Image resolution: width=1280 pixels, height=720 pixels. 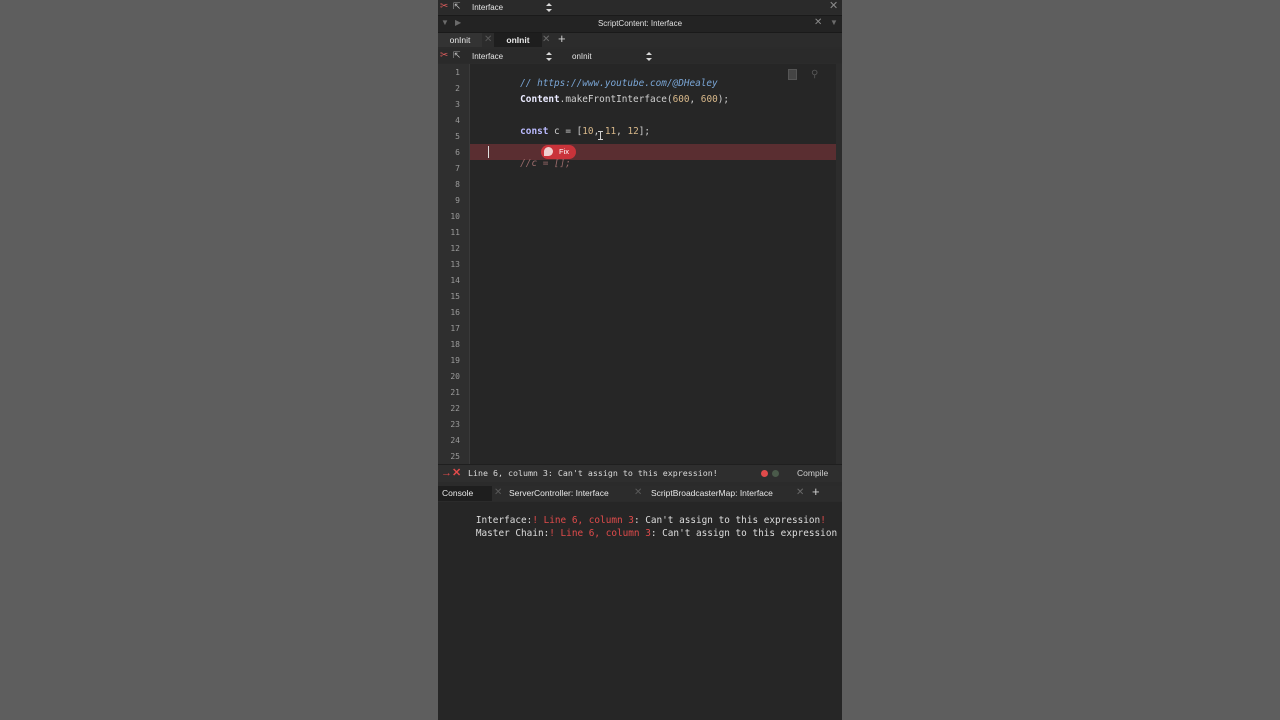 I want to click on line-number: 24, so click(x=455, y=440).